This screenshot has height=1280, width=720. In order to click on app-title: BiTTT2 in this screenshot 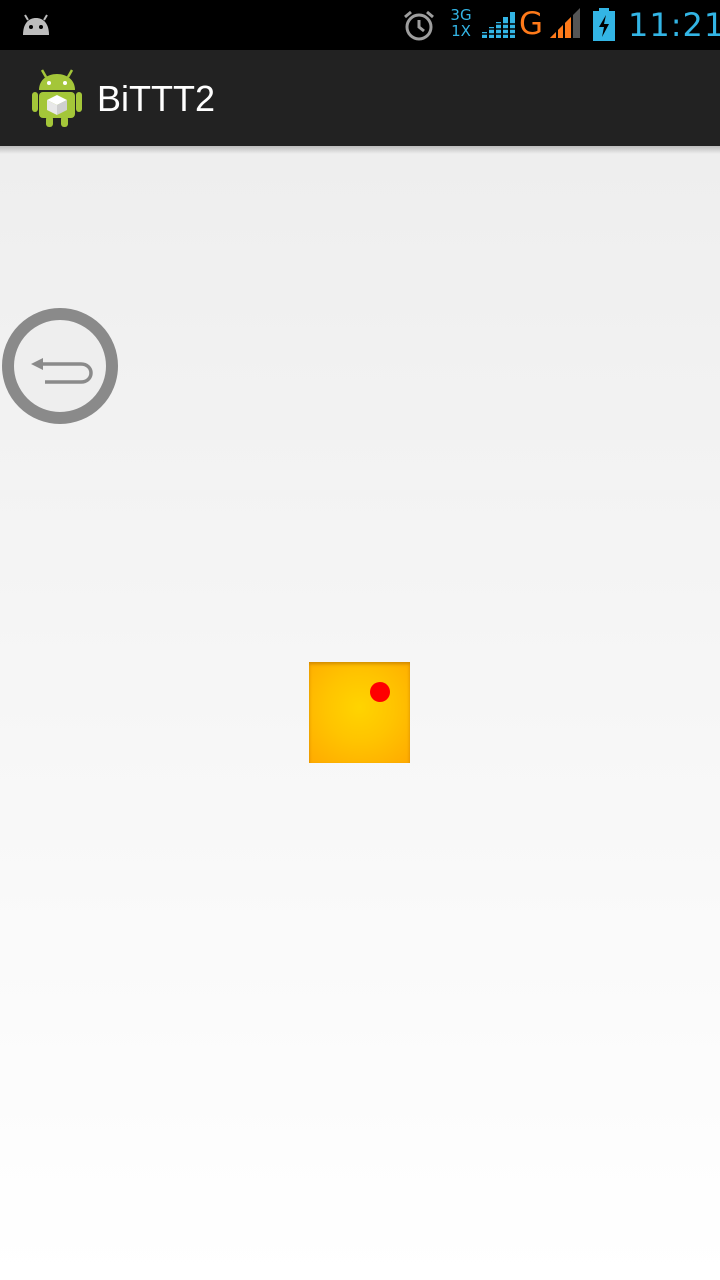, I will do `click(156, 98)`.